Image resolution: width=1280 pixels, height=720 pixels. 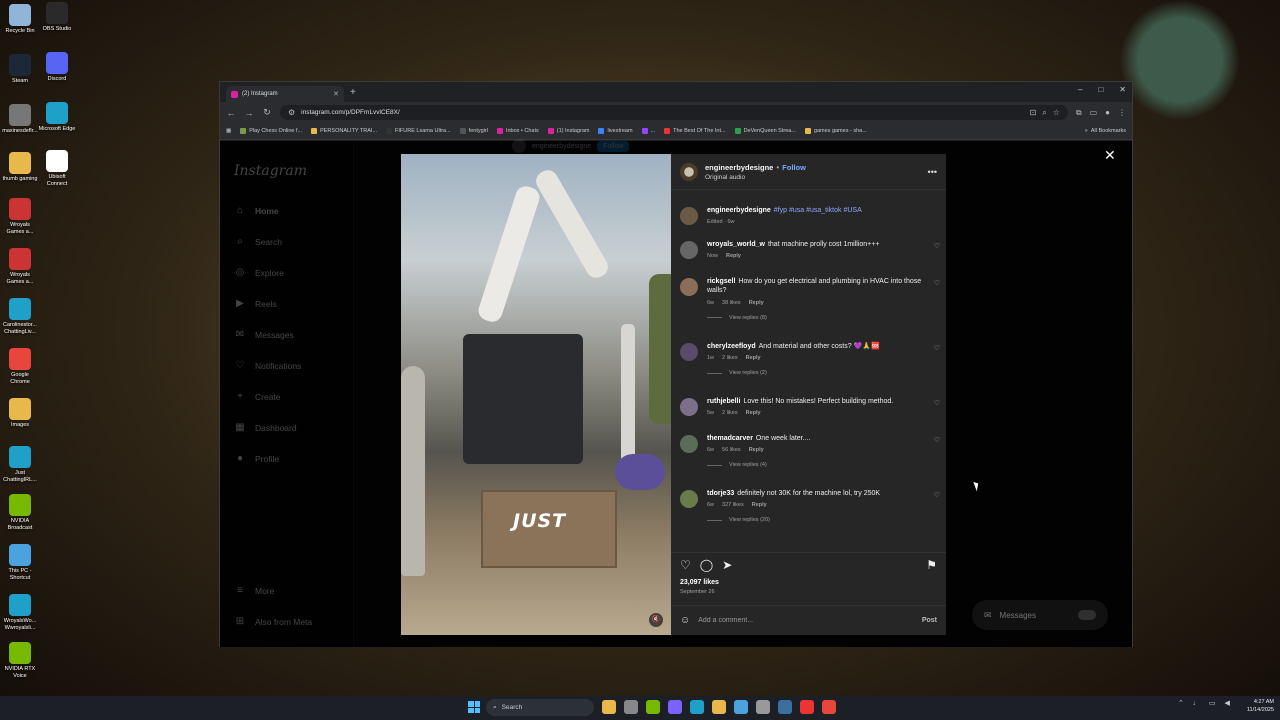 I want to click on task-view-icon, so click(x=631, y=707).